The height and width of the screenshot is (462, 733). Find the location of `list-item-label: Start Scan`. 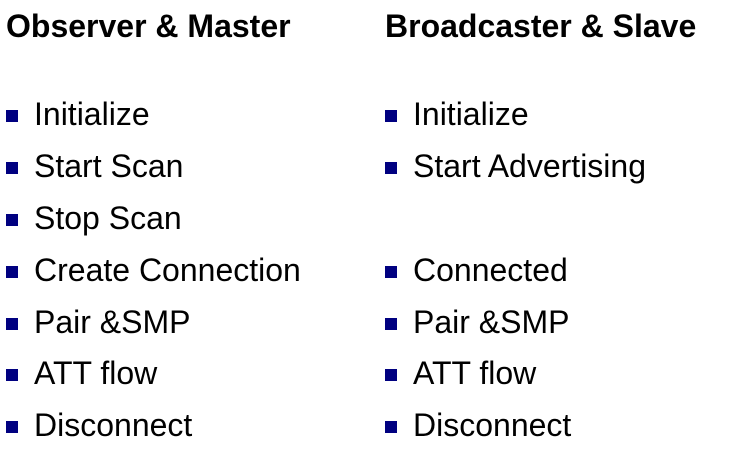

list-item-label: Start Scan is located at coordinates (109, 166).